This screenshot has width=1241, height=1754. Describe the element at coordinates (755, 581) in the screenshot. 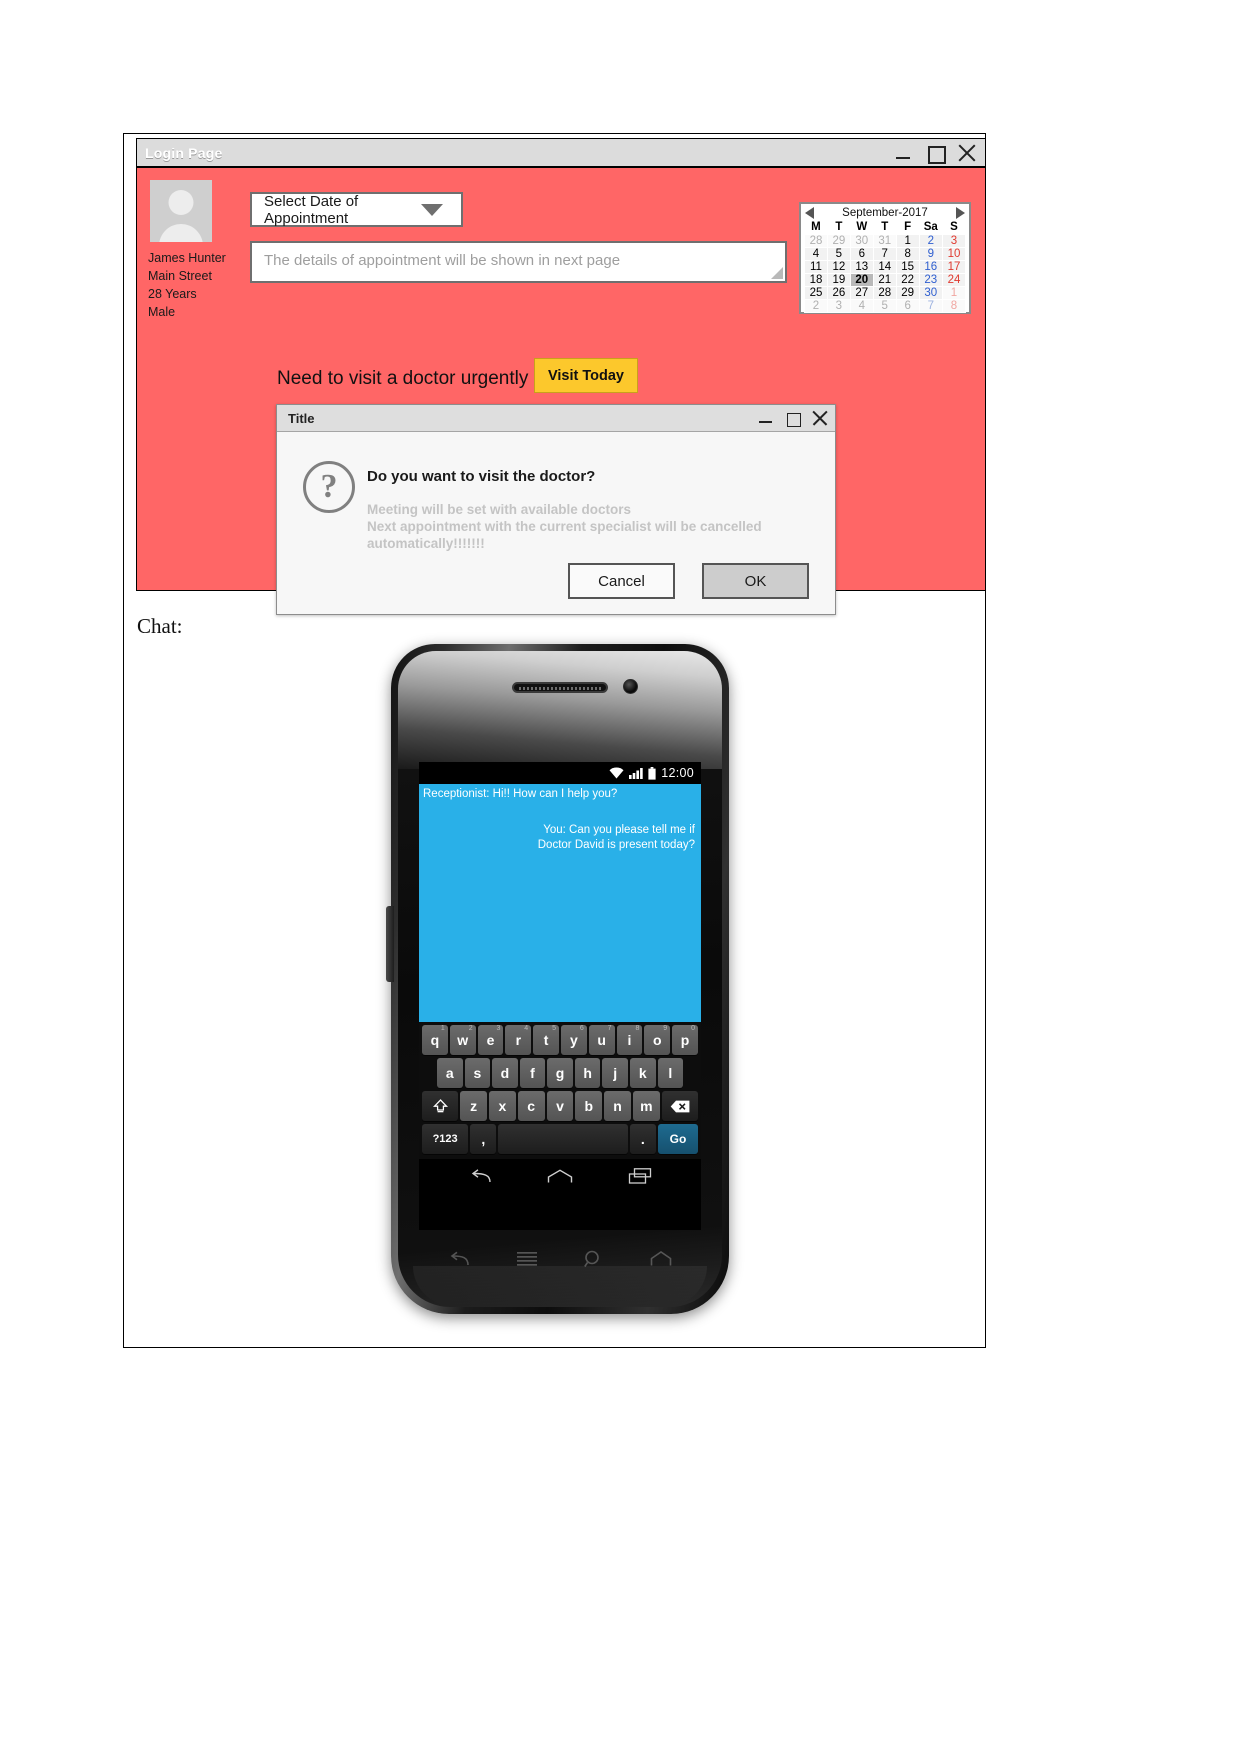

I see `ok-button: OK` at that location.